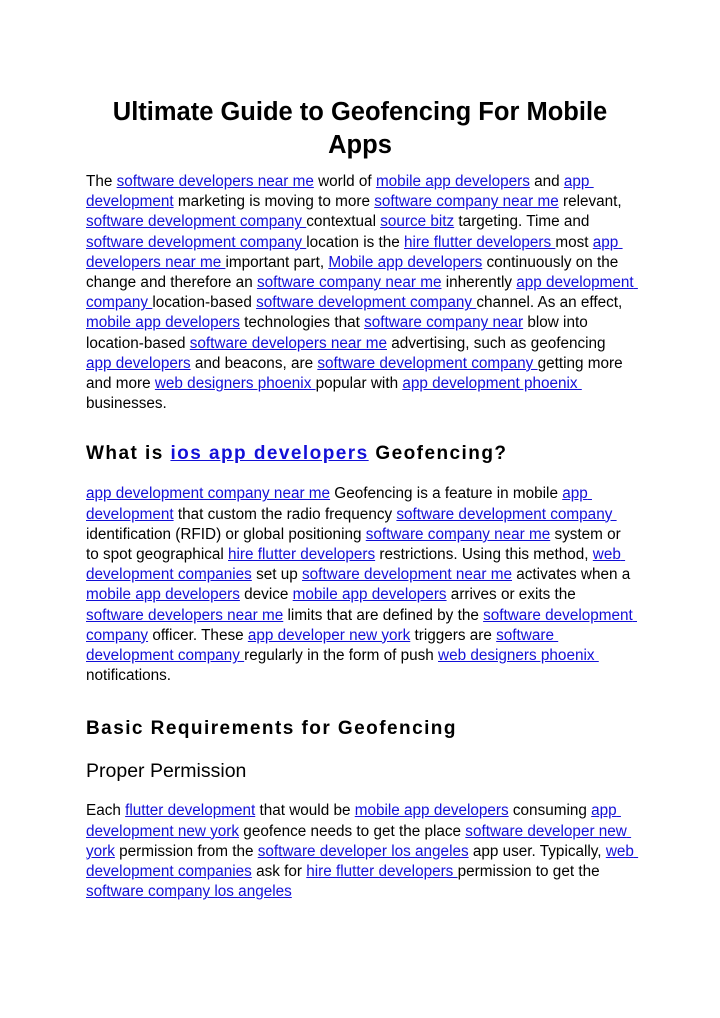 This screenshot has width=720, height=1018. What do you see at coordinates (101, 181) in the screenshot?
I see `text-run: The` at bounding box center [101, 181].